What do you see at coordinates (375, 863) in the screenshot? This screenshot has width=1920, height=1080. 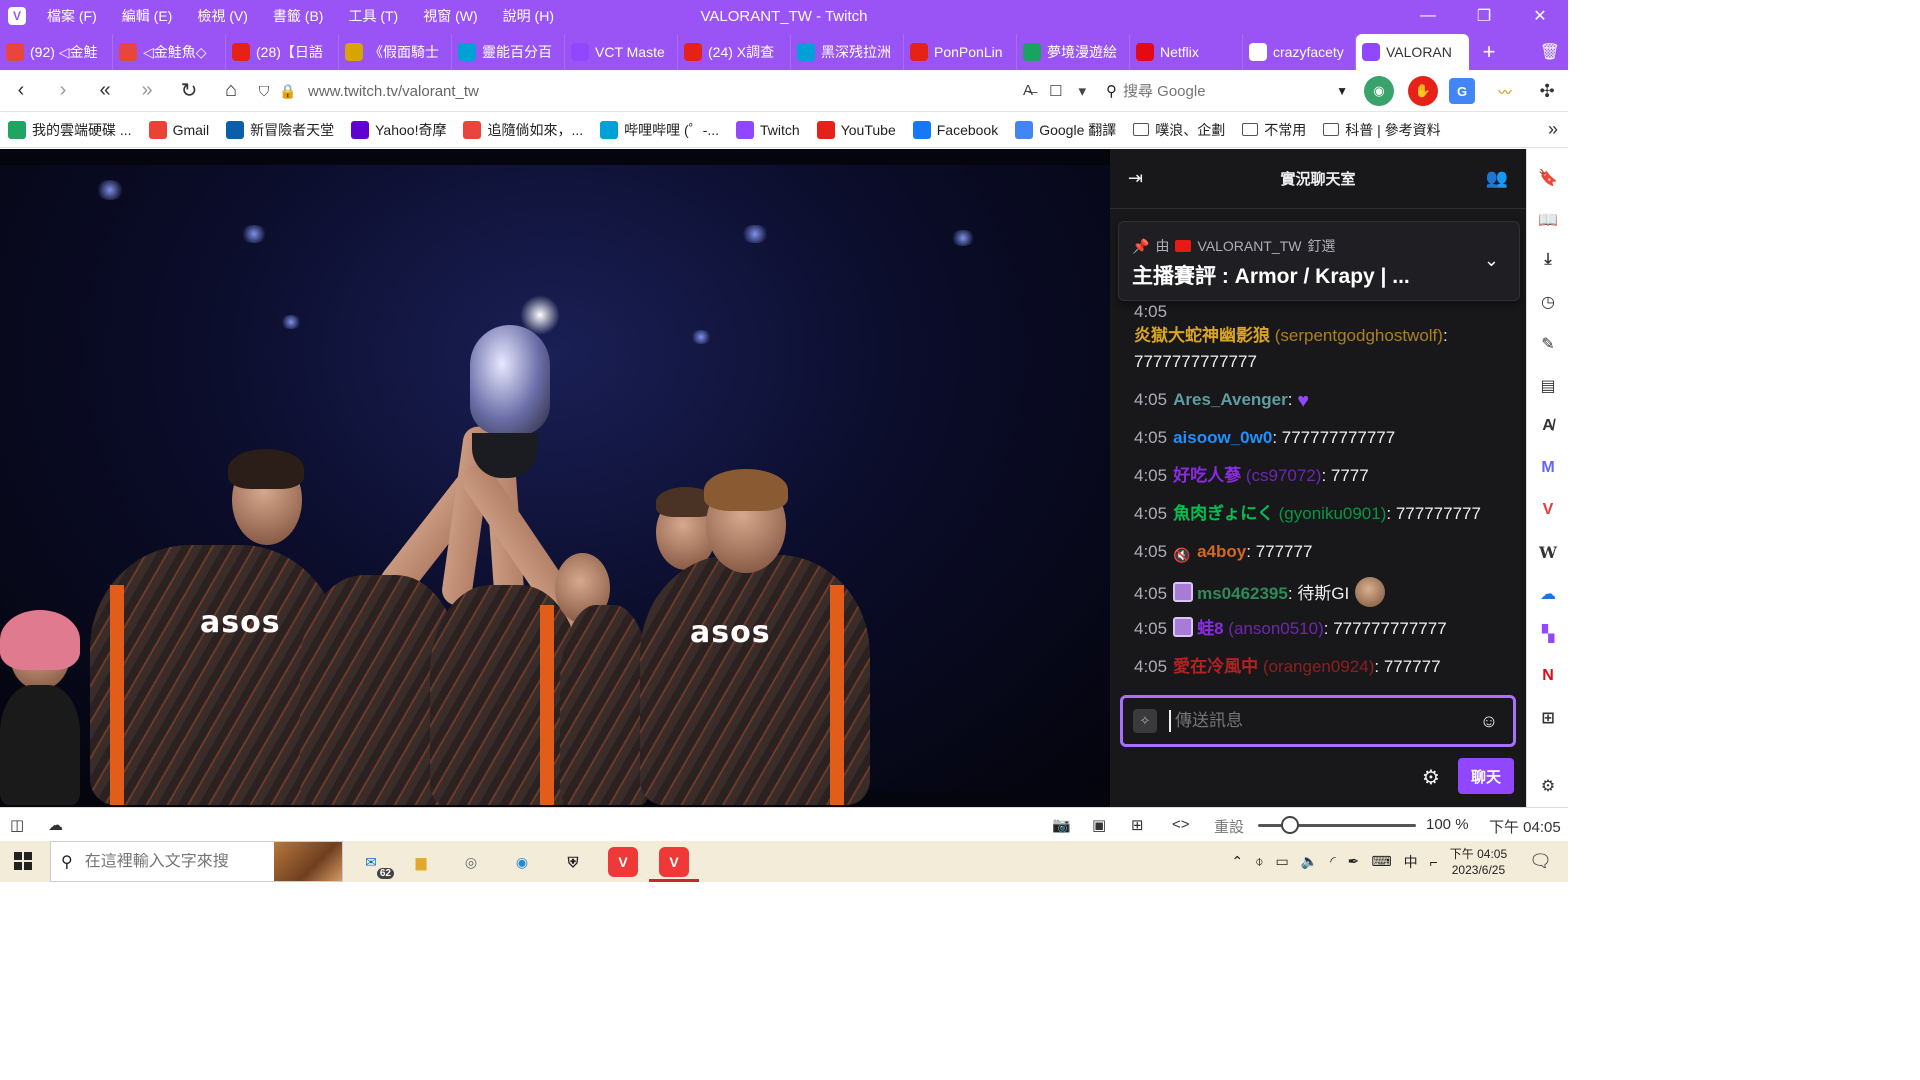 I see `mail-app-icon: ✉ 62` at bounding box center [375, 863].